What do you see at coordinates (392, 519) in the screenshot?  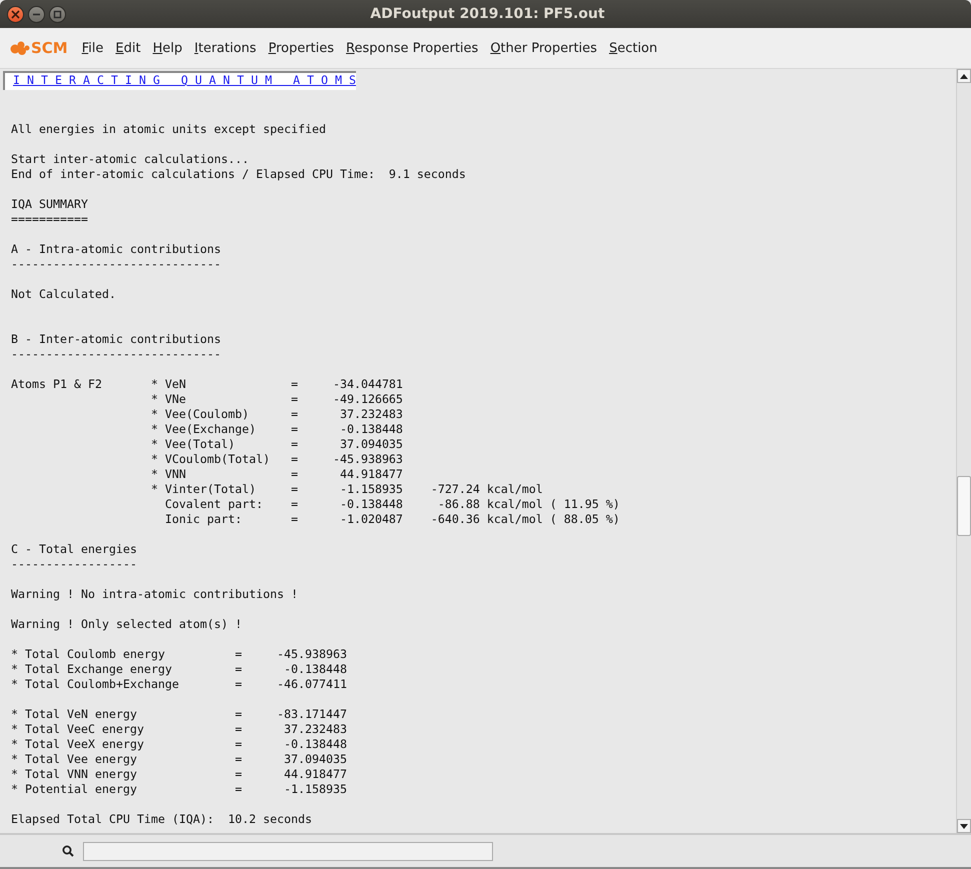 I see `output-line: Ionic part: = -1.020487 -640.36 kcal/mol ( 88.05 %)` at bounding box center [392, 519].